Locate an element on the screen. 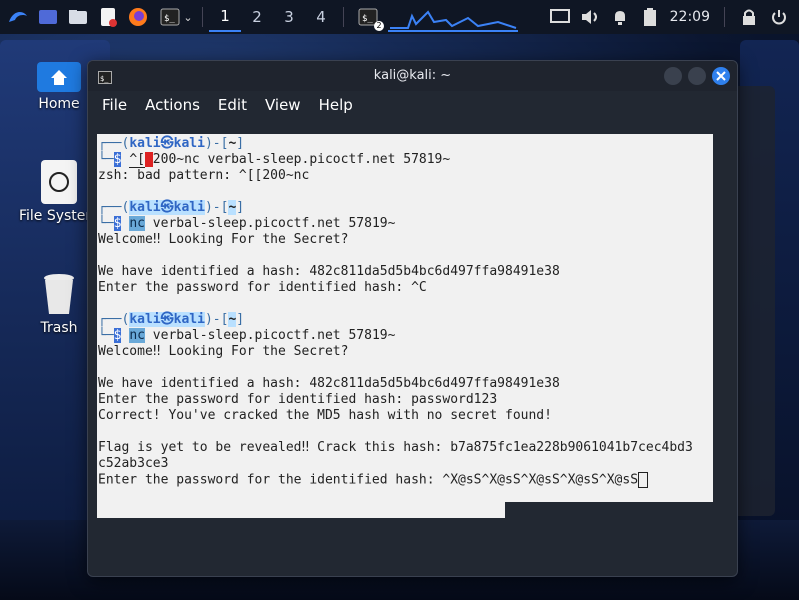  power-icon is located at coordinates (779, 17).